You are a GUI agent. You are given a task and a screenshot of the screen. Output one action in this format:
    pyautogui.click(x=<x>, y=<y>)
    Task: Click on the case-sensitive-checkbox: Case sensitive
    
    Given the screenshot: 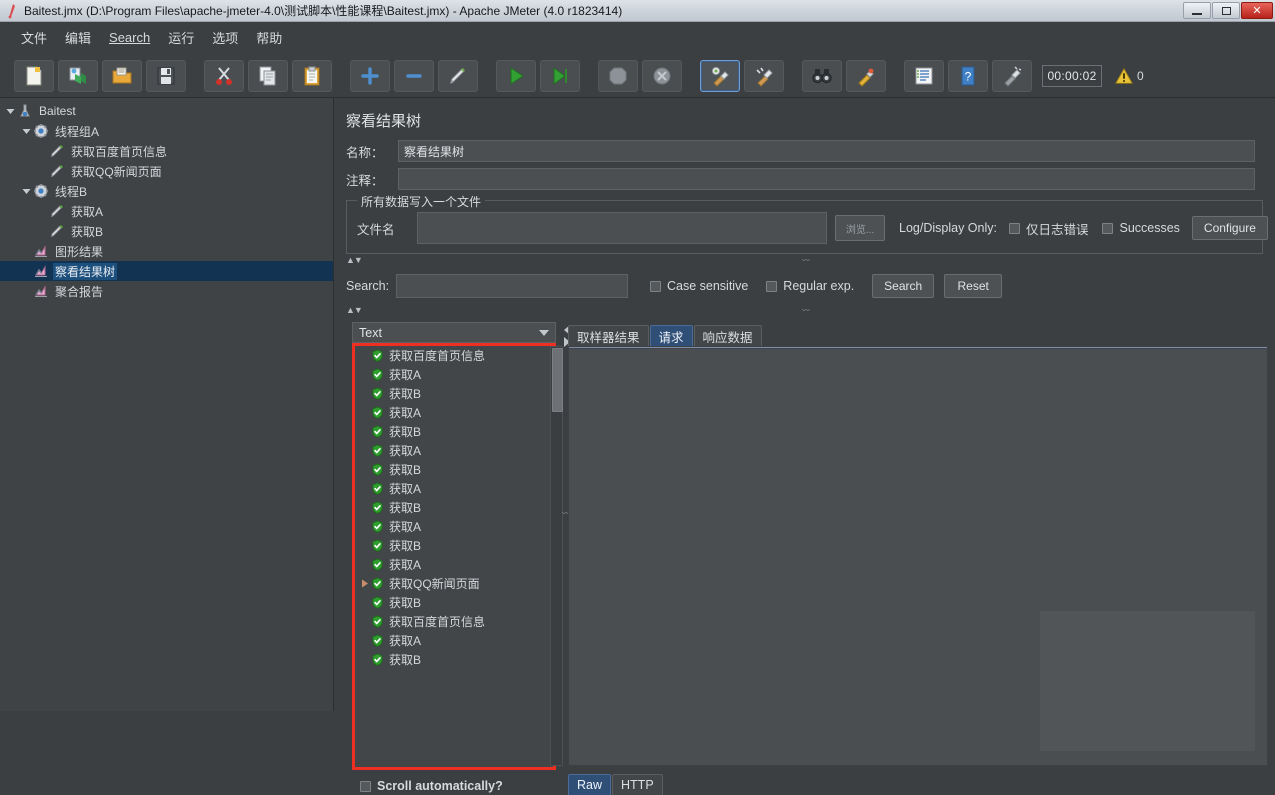 What is the action you would take?
    pyautogui.click(x=699, y=286)
    